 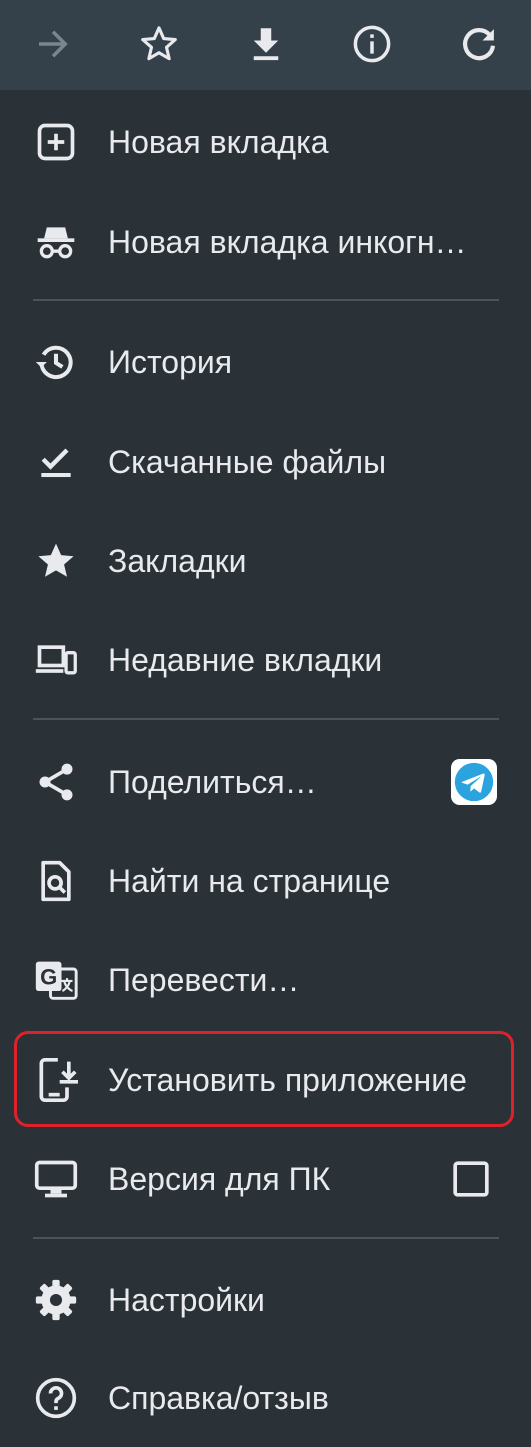 I want to click on menu-item-bookmarks: Закладки, so click(x=265, y=561).